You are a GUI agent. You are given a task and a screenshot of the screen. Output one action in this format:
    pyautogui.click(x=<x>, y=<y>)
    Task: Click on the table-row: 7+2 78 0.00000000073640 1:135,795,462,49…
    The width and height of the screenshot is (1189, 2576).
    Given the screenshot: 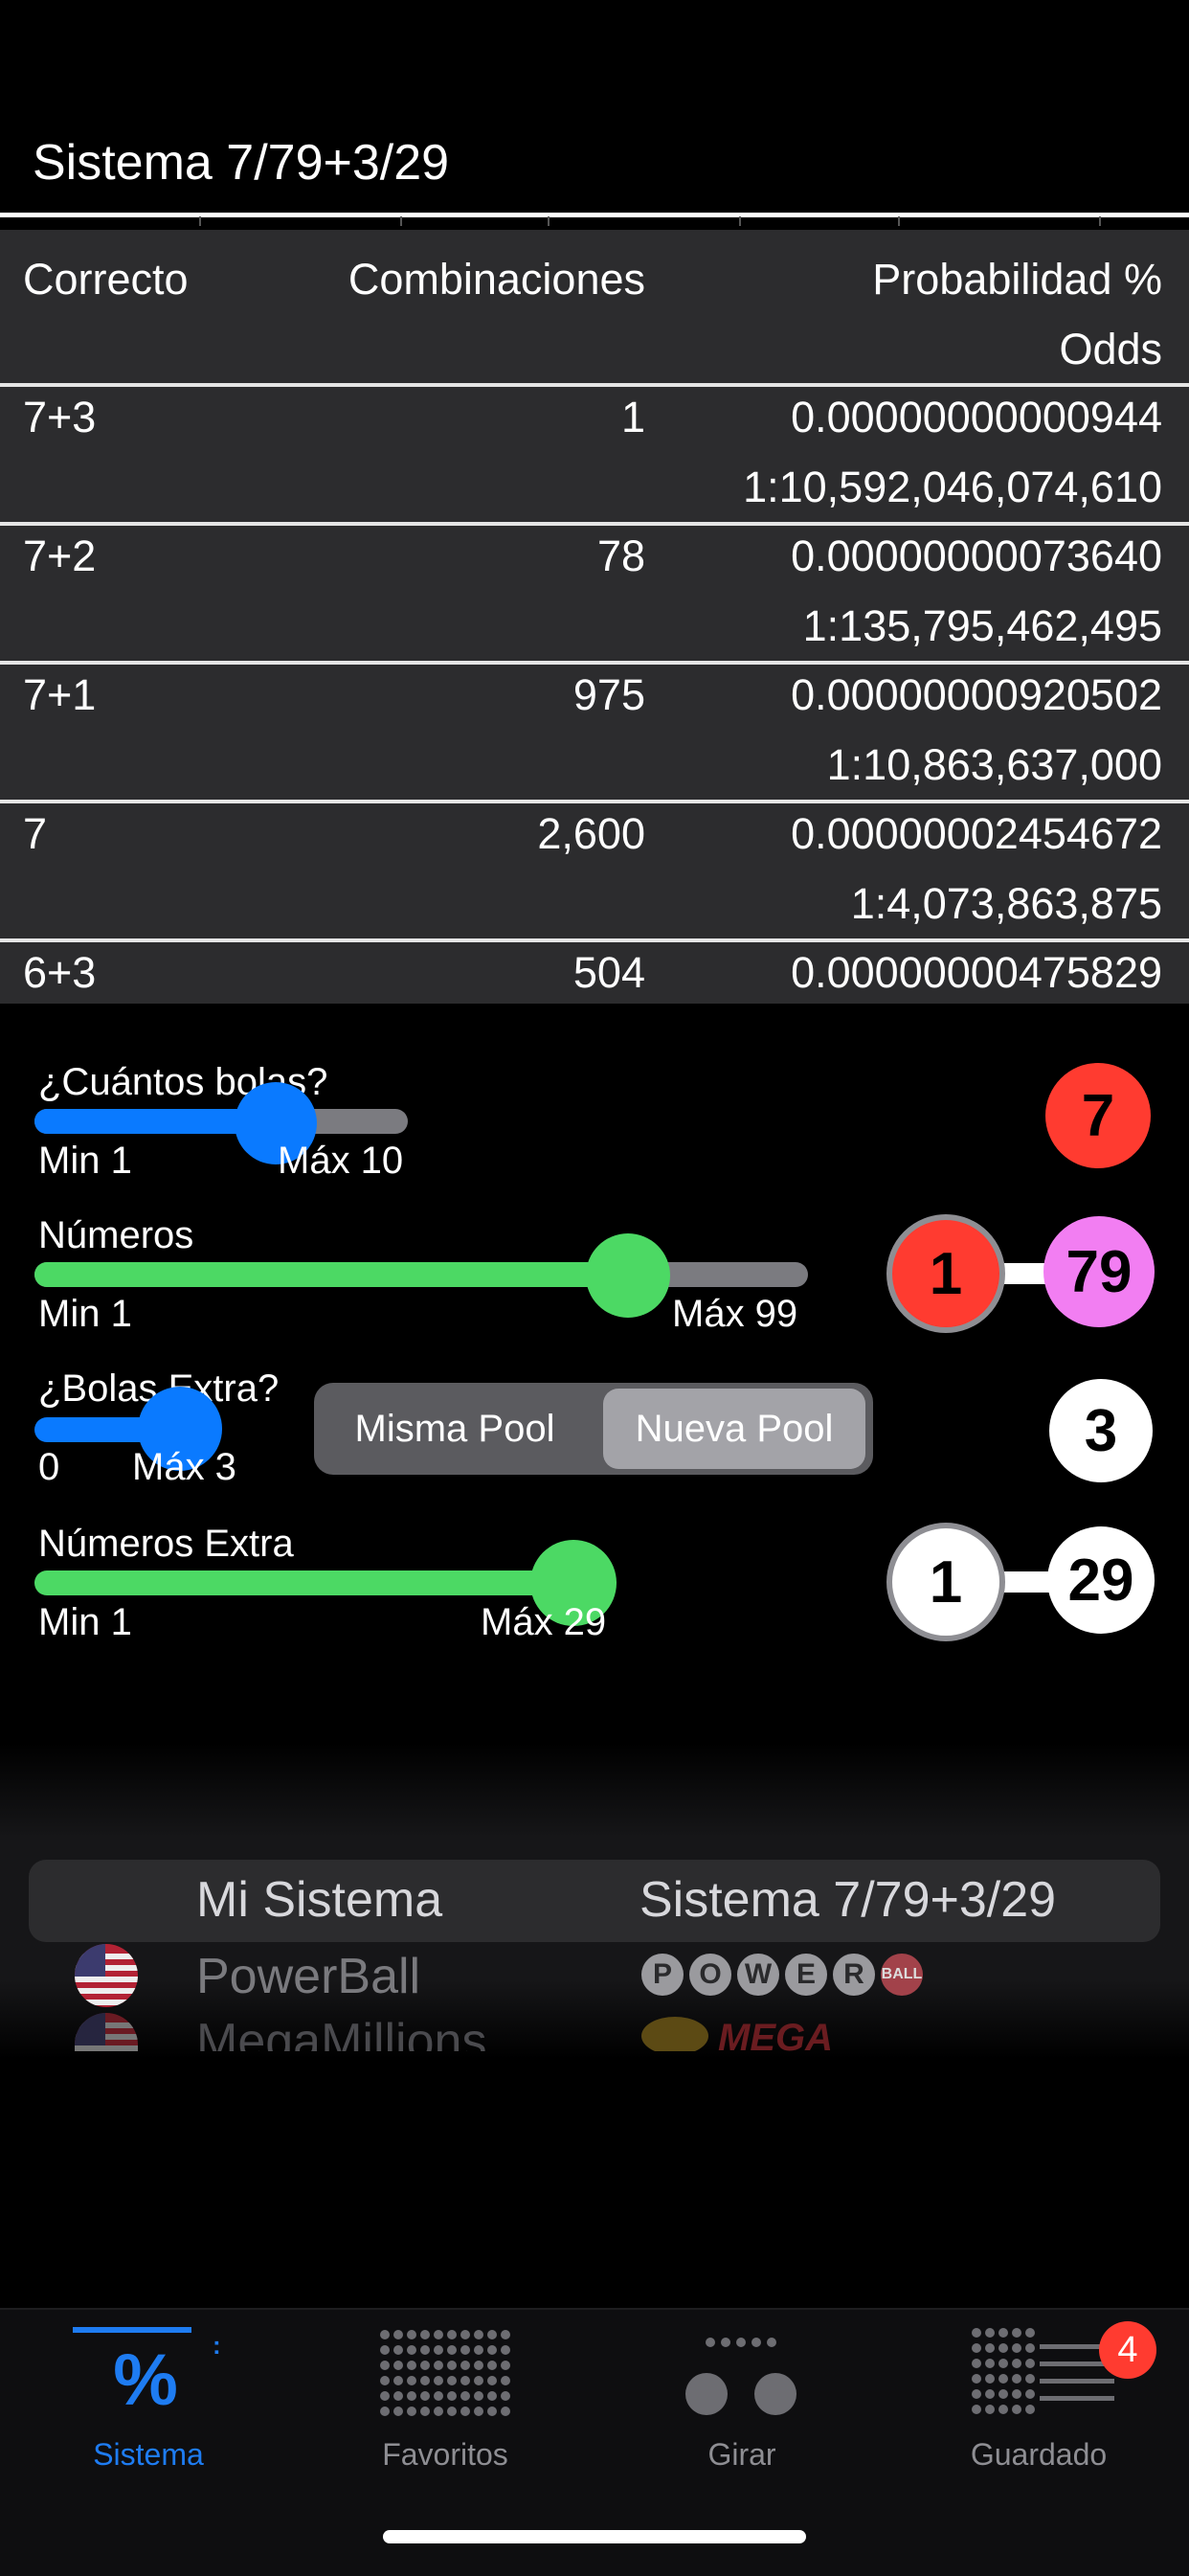 What is the action you would take?
    pyautogui.click(x=594, y=592)
    